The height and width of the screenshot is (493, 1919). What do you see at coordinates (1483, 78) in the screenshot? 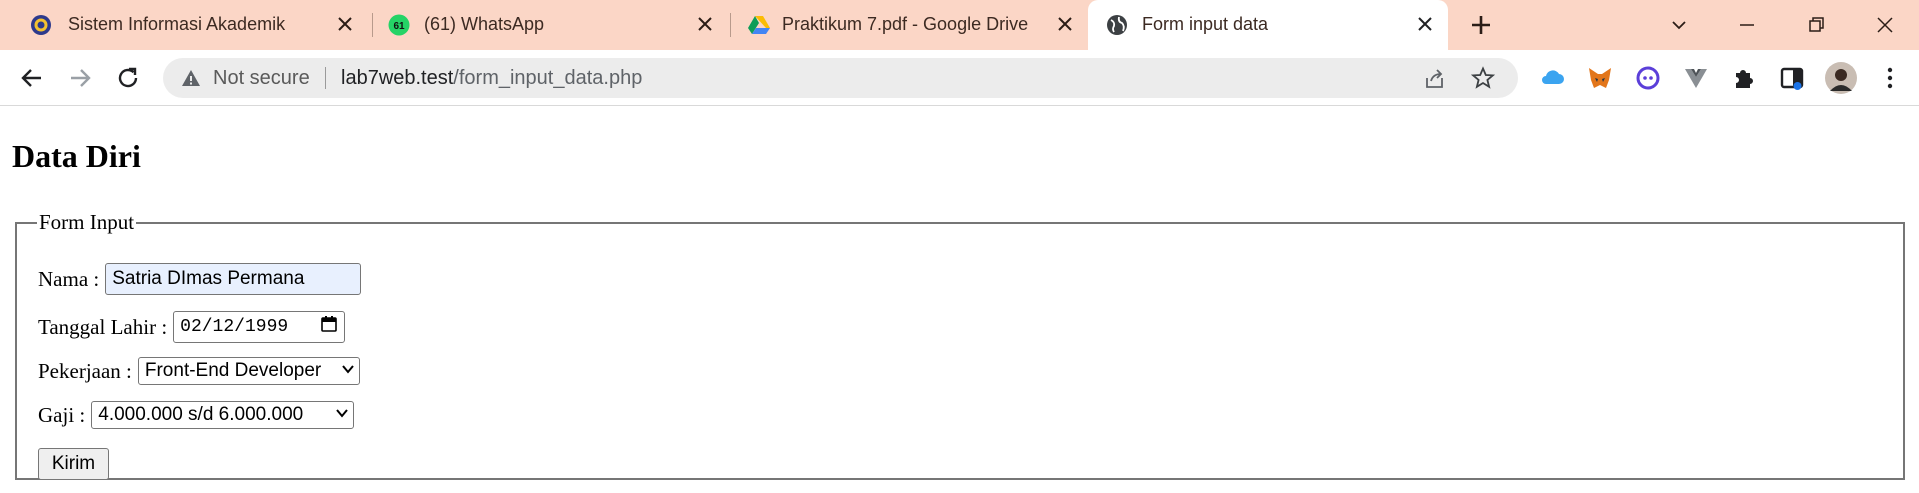
I see `bookmark-star-icon` at bounding box center [1483, 78].